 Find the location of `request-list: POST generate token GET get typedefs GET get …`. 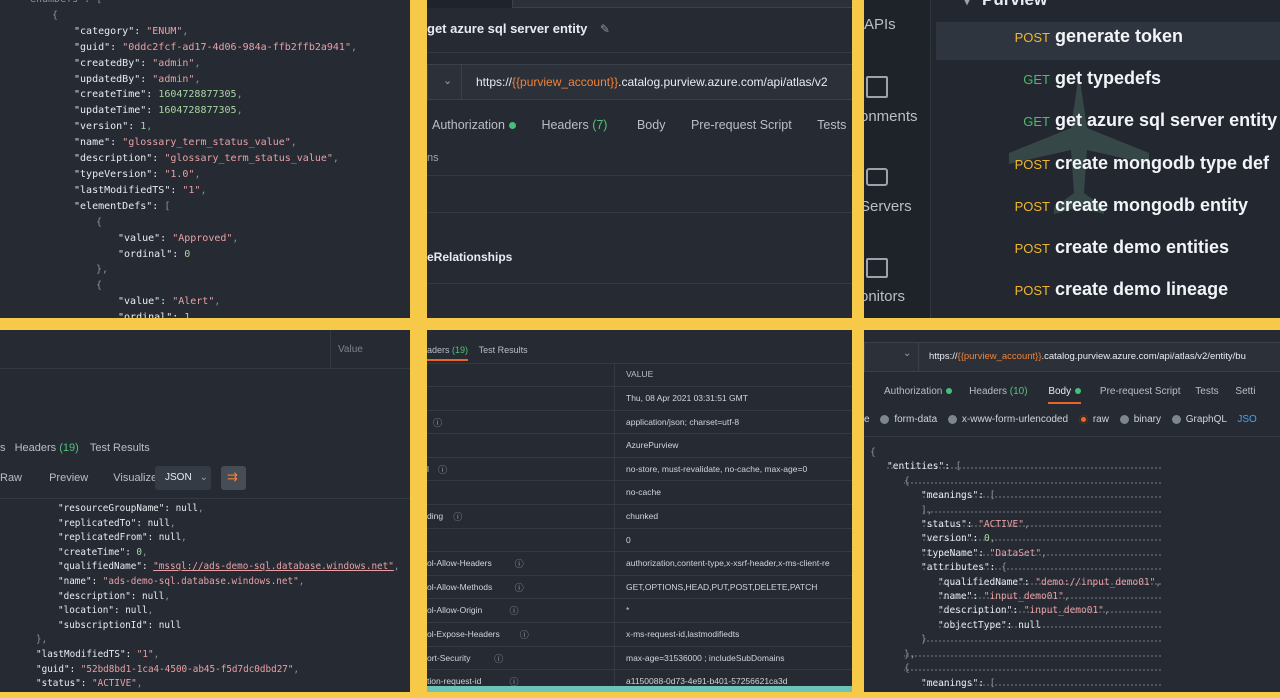

request-list: POST generate token GET get typedefs GET get … is located at coordinates (1144, 172).